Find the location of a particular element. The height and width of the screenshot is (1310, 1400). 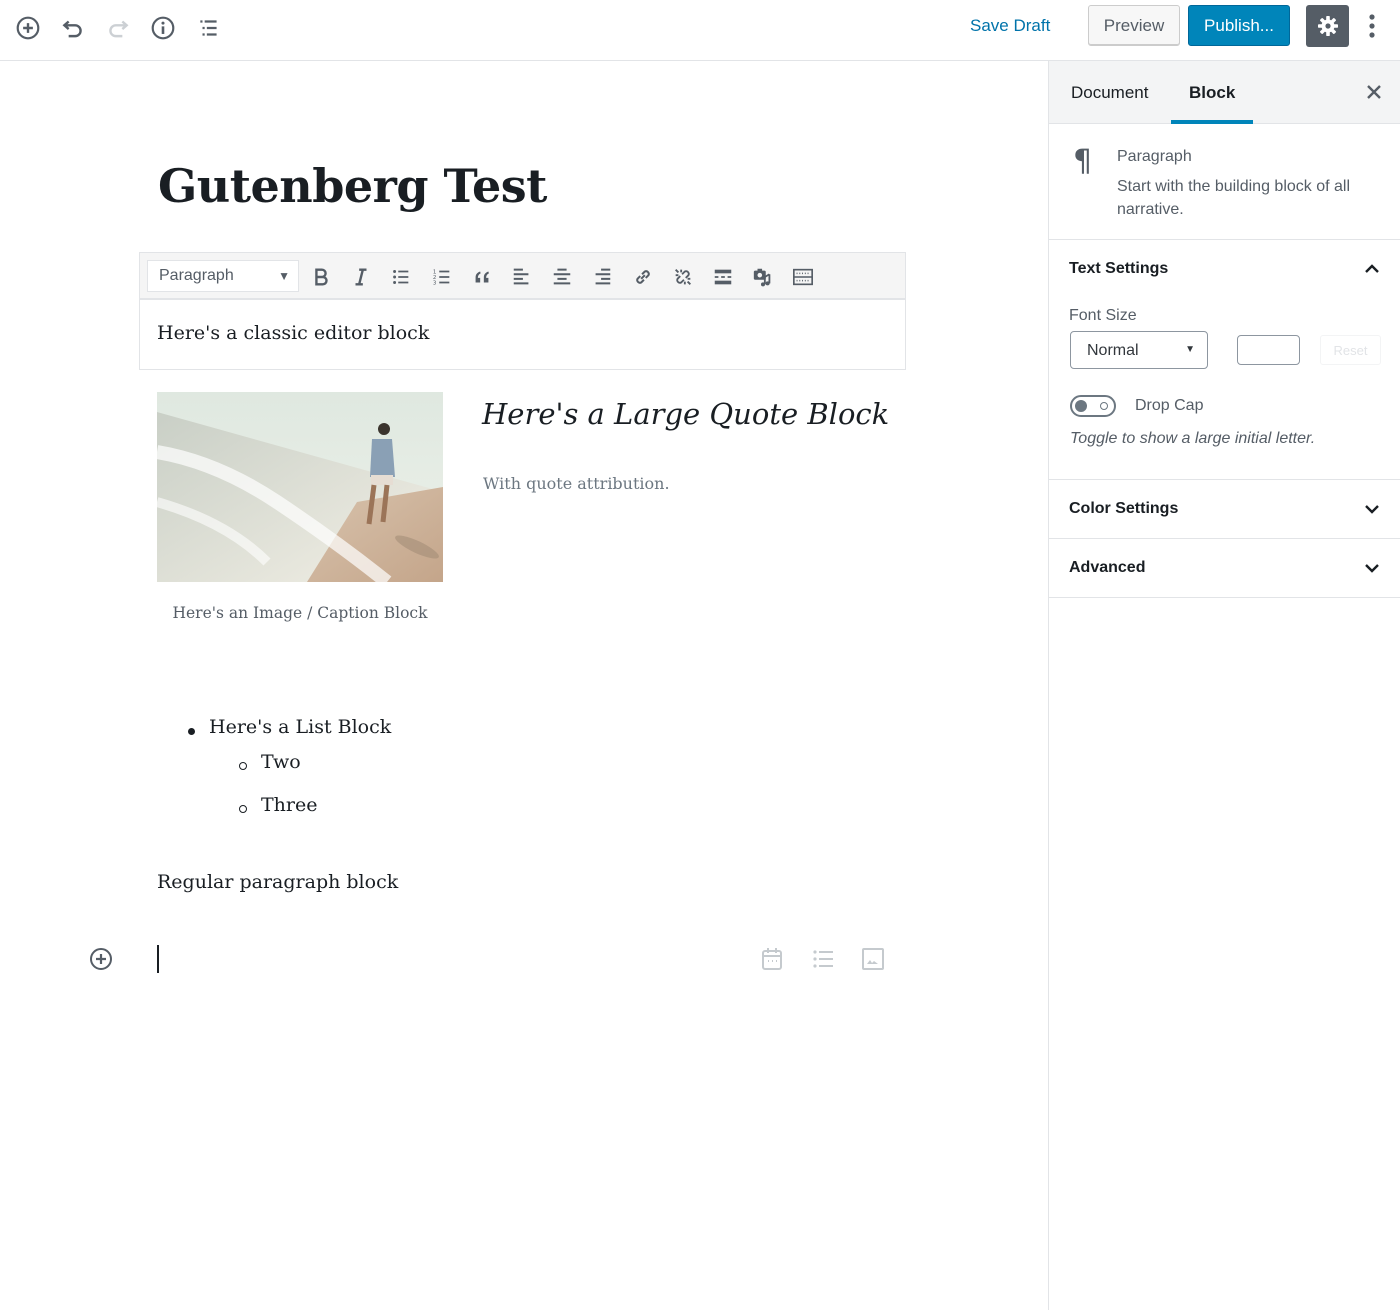

numbered-list-icon: 123 is located at coordinates (441, 277).